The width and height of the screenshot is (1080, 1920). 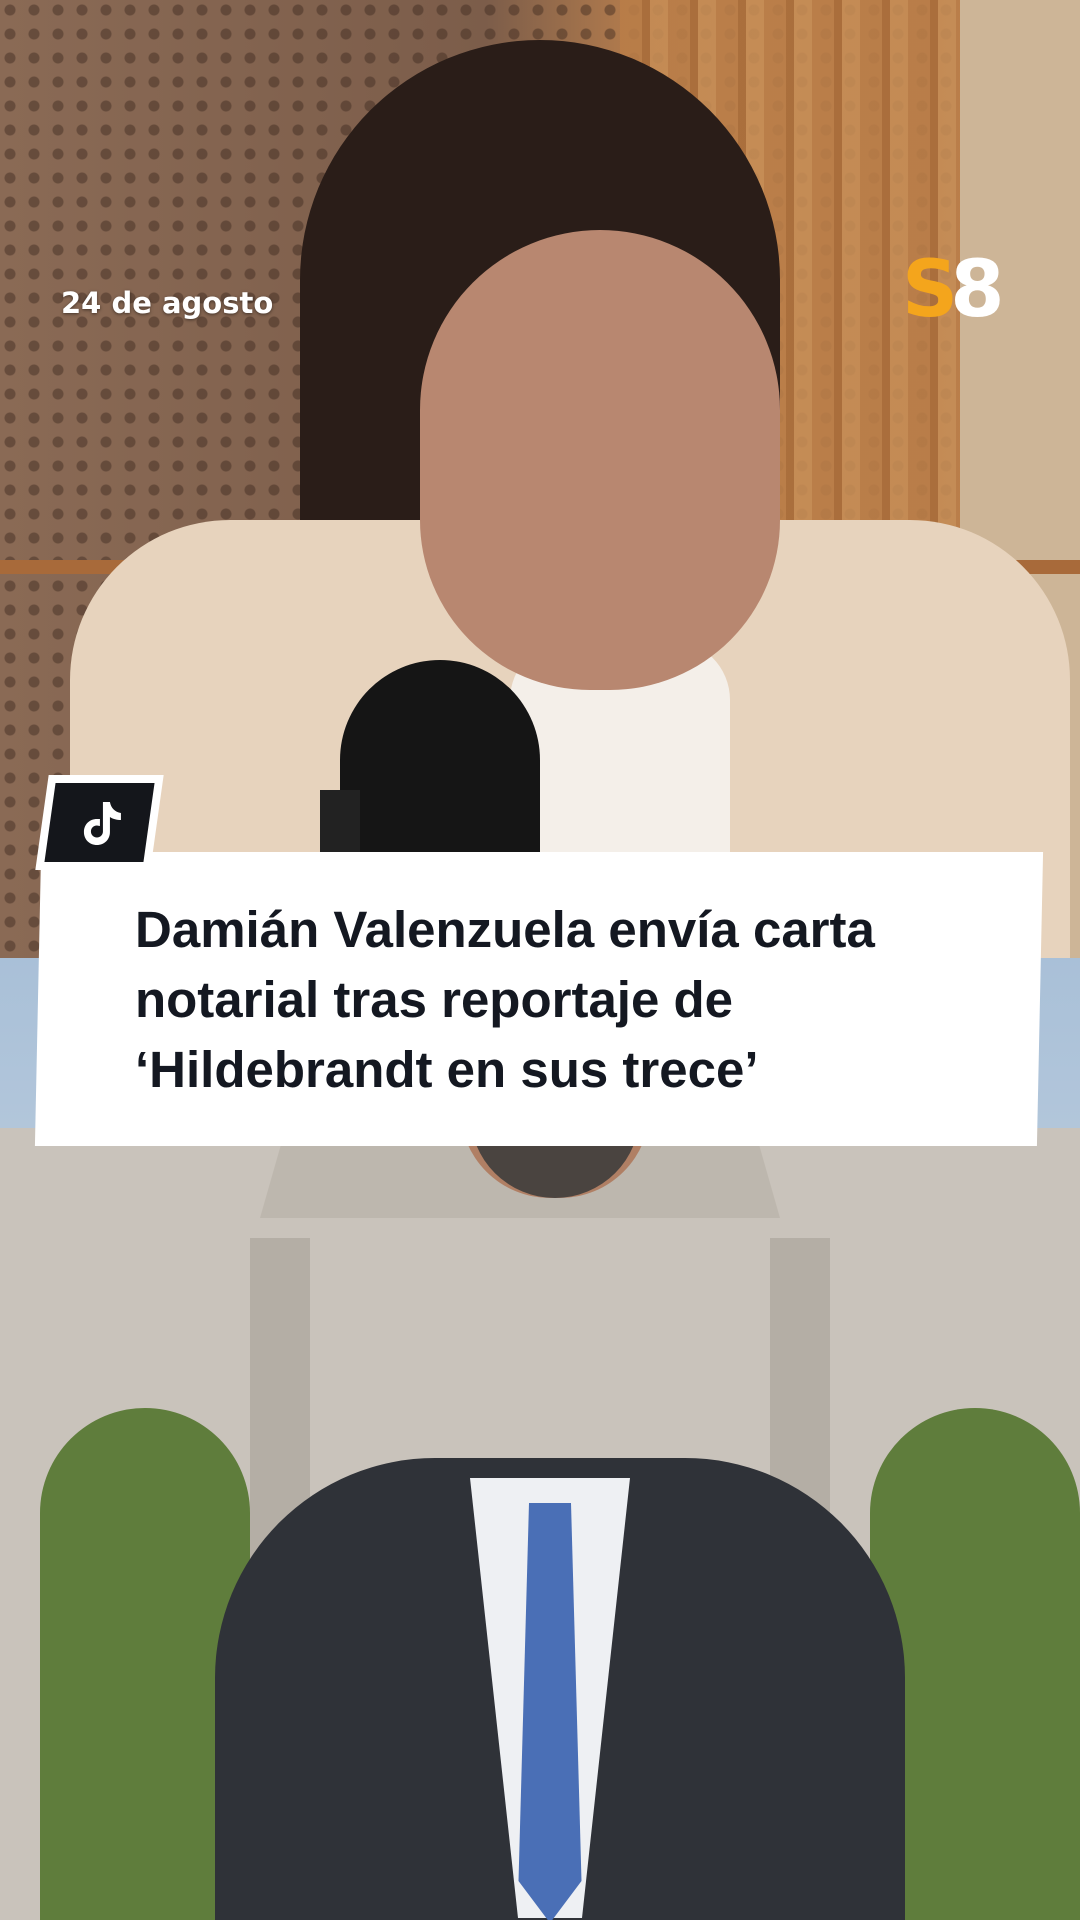 What do you see at coordinates (505, 929) in the screenshot?
I see `headline-line-1: Damián Valenzuela envía carta` at bounding box center [505, 929].